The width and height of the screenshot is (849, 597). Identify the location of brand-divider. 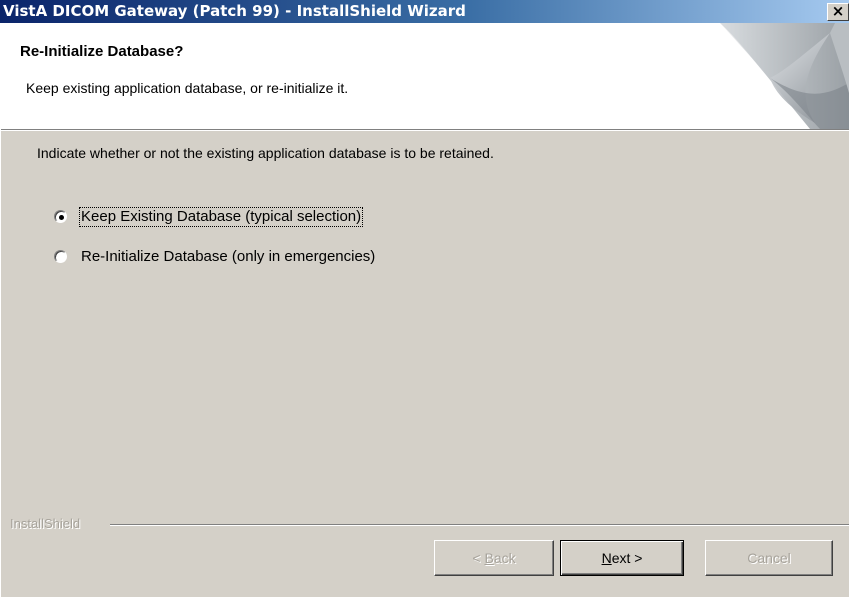
(479, 525).